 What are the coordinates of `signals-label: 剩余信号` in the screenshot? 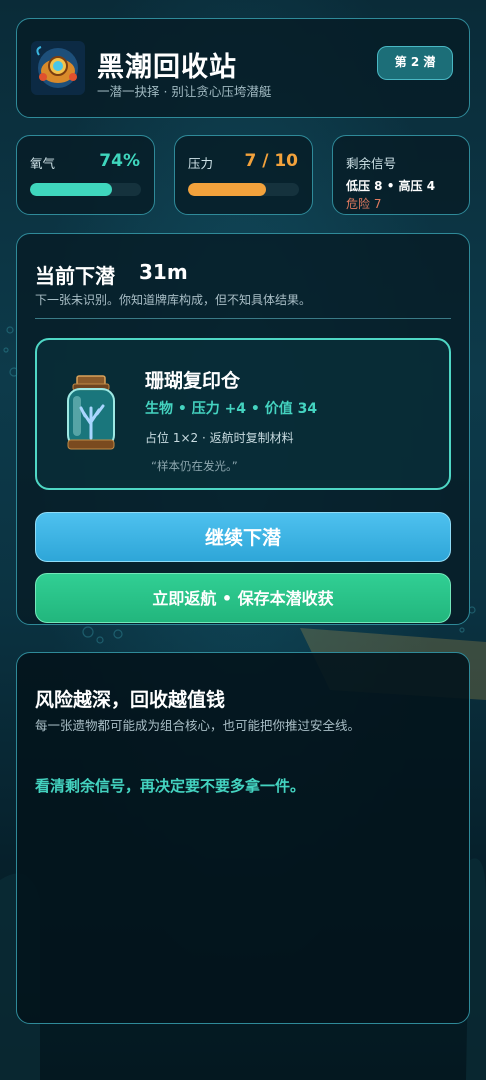 It's located at (371, 163).